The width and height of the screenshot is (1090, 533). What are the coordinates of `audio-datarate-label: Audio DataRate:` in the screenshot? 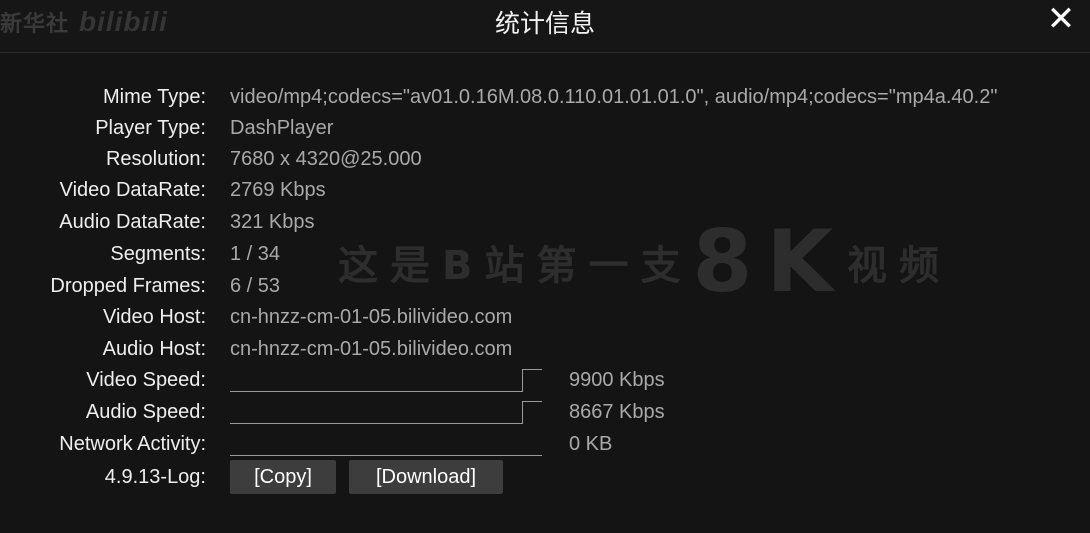 It's located at (132, 222).